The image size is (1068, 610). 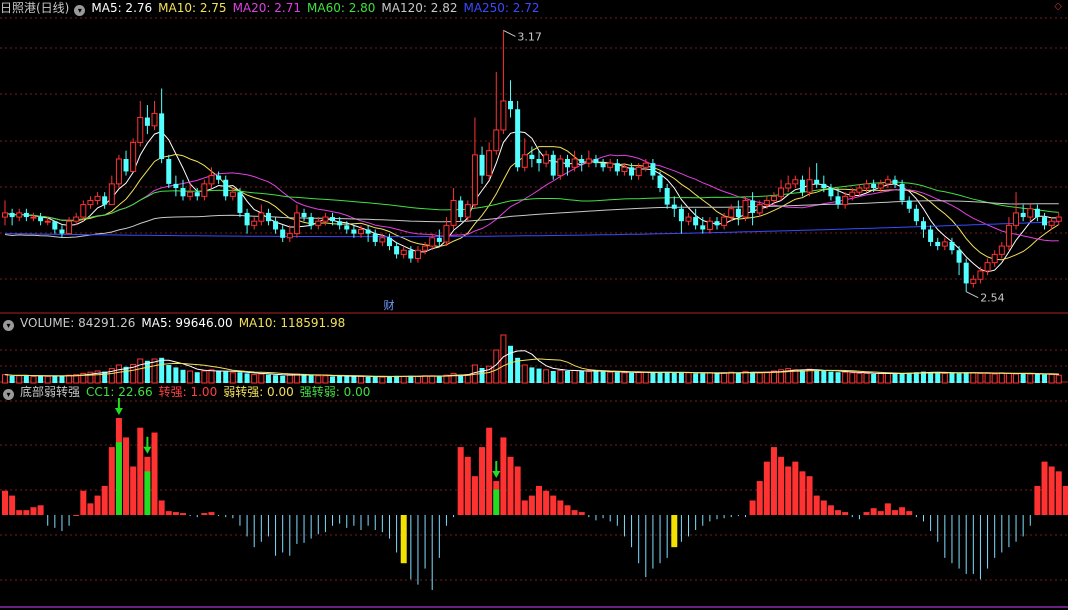 What do you see at coordinates (419, 8) in the screenshot?
I see `legend-item: MA120: 2.82` at bounding box center [419, 8].